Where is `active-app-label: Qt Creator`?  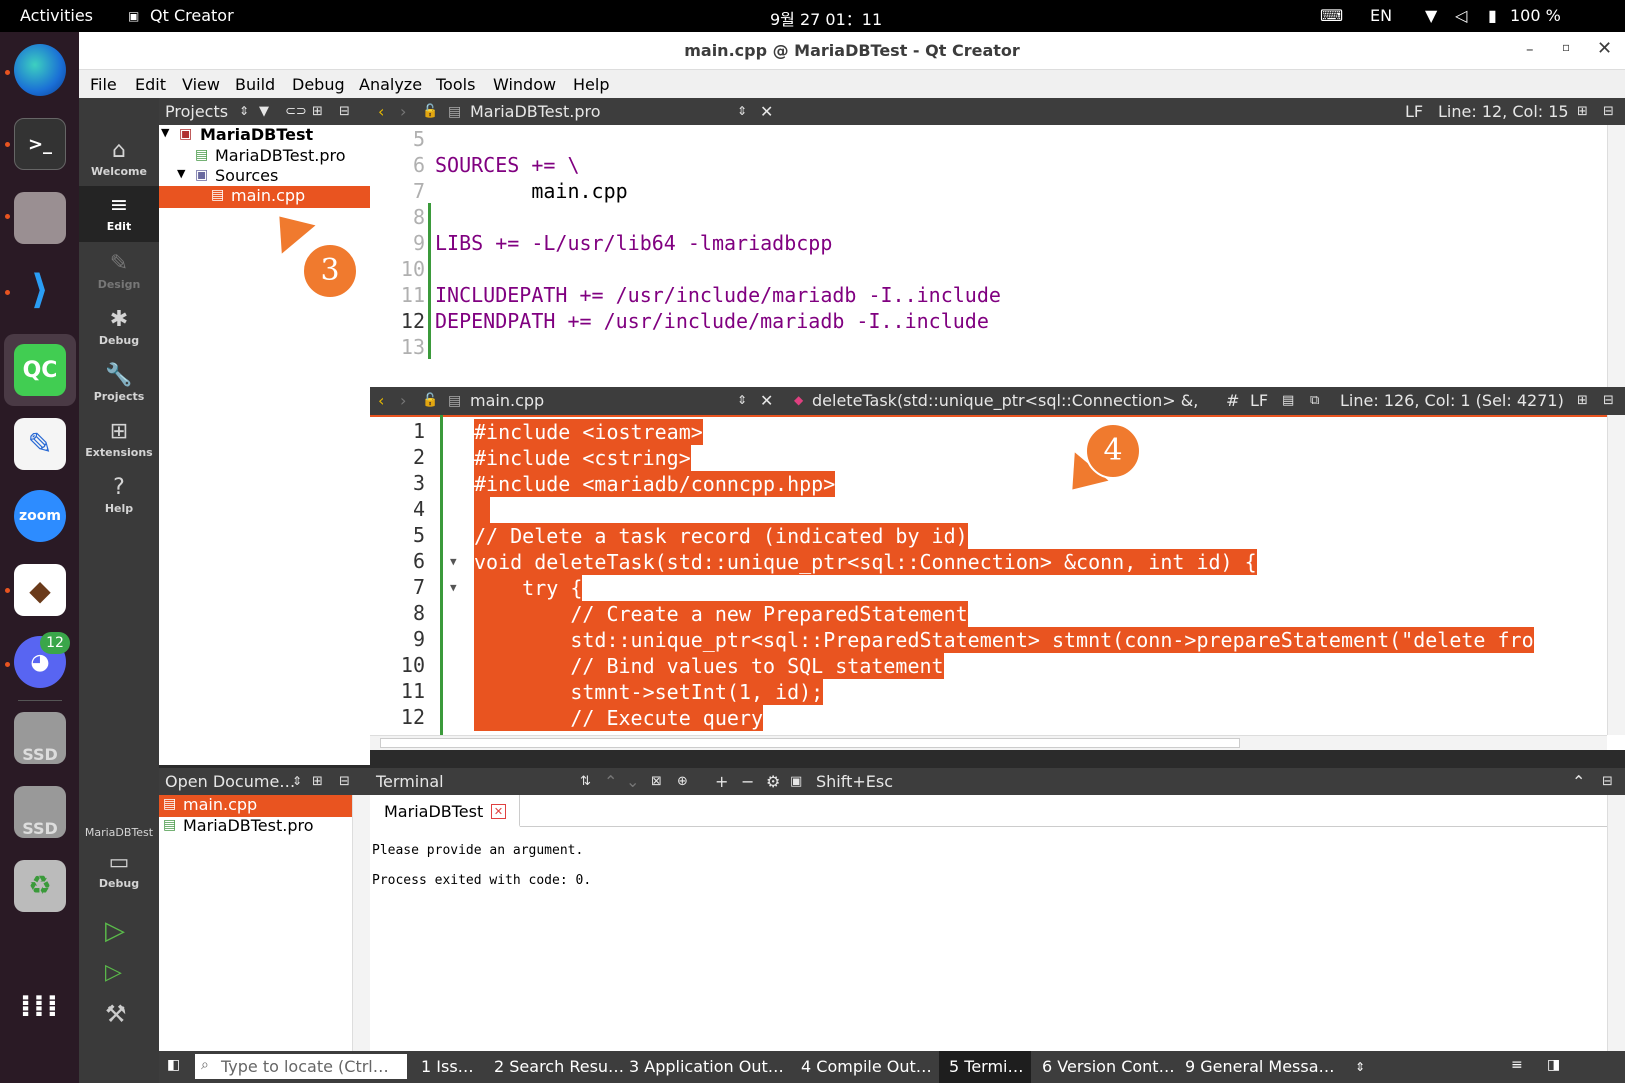 active-app-label: Qt Creator is located at coordinates (192, 15).